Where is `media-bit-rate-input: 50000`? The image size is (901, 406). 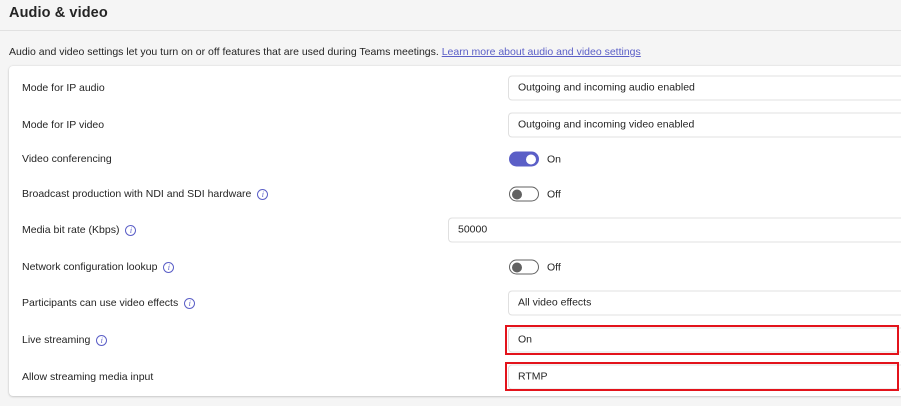 media-bit-rate-input: 50000 is located at coordinates (674, 230).